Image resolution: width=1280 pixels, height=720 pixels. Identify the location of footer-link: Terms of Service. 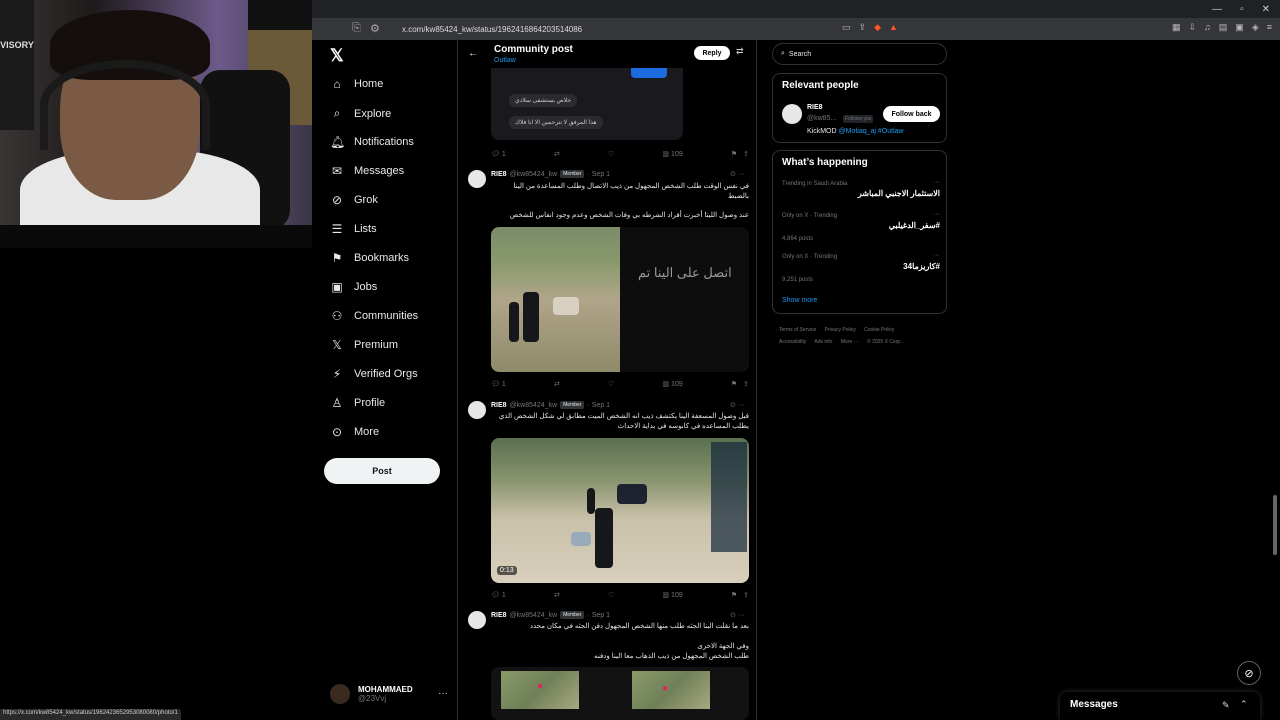
(797, 330).